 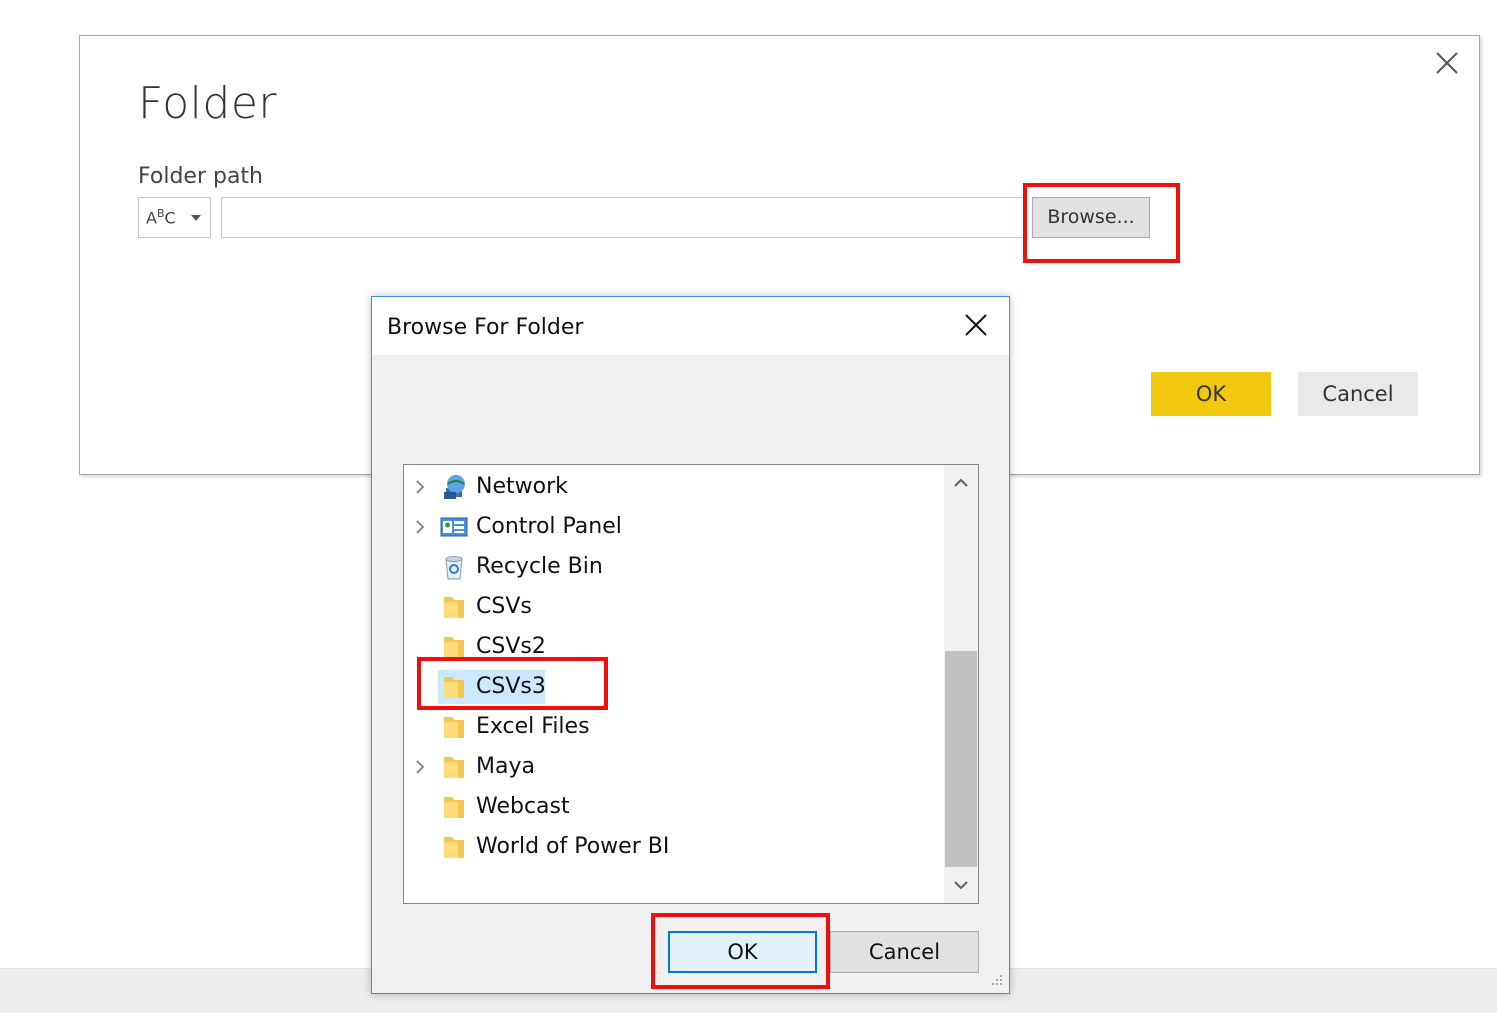 I want to click on type-selector: ABC, so click(x=174, y=217).